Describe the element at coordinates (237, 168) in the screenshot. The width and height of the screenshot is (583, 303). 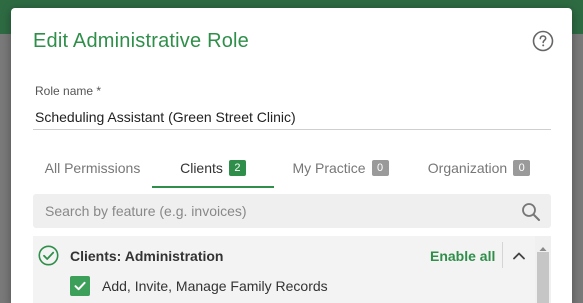
I see `tab-count-badge: 2` at that location.